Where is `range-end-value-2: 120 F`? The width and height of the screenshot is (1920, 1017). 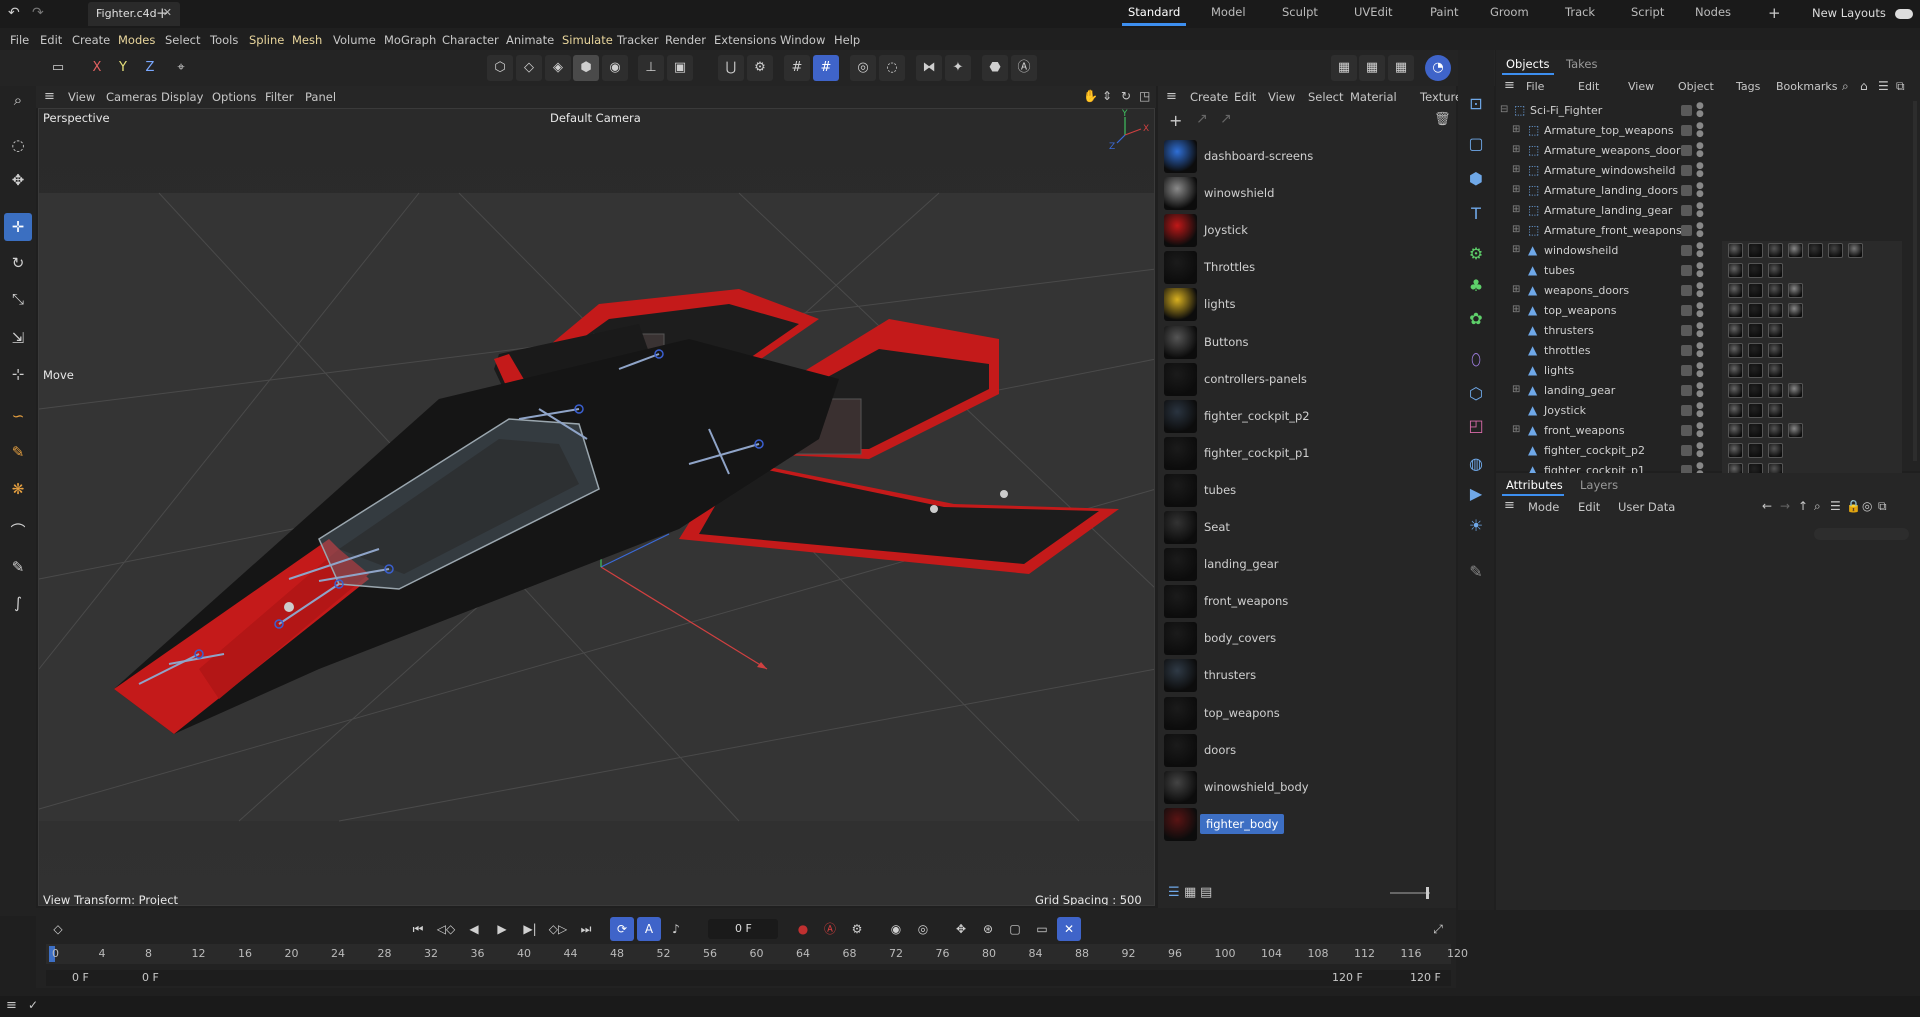 range-end-value-2: 120 F is located at coordinates (1425, 977).